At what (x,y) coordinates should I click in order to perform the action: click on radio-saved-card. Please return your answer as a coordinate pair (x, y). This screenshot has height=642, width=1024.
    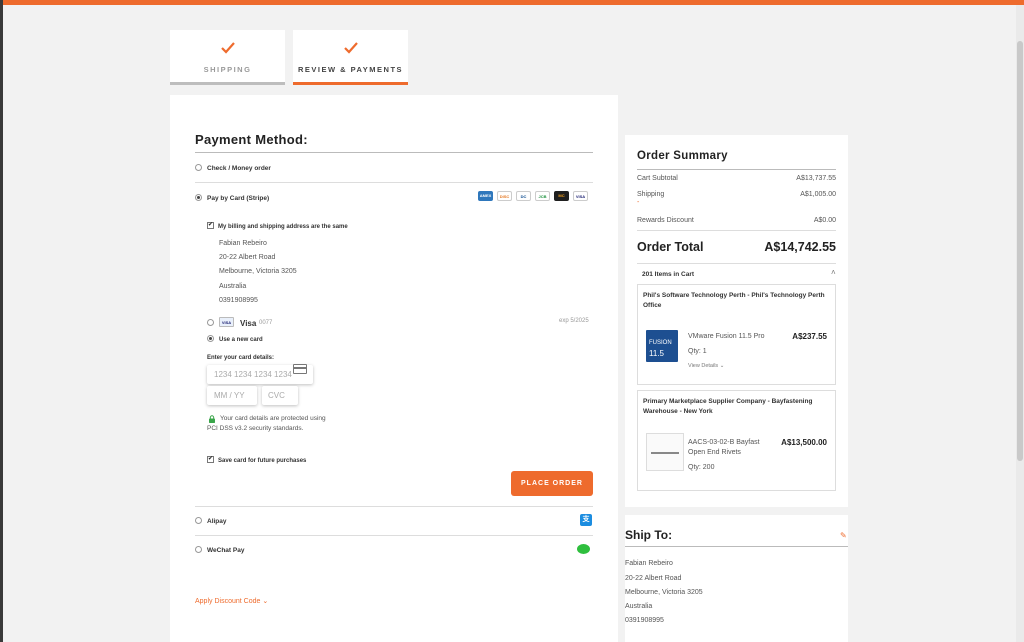
    Looking at the image, I should click on (210, 322).